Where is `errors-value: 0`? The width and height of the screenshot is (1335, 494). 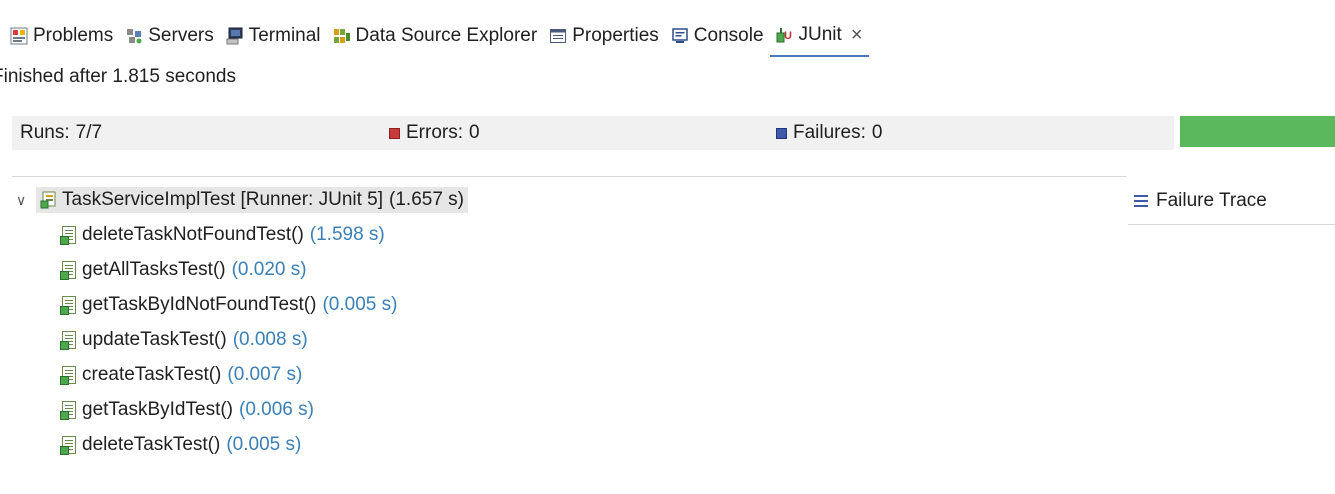
errors-value: 0 is located at coordinates (474, 132).